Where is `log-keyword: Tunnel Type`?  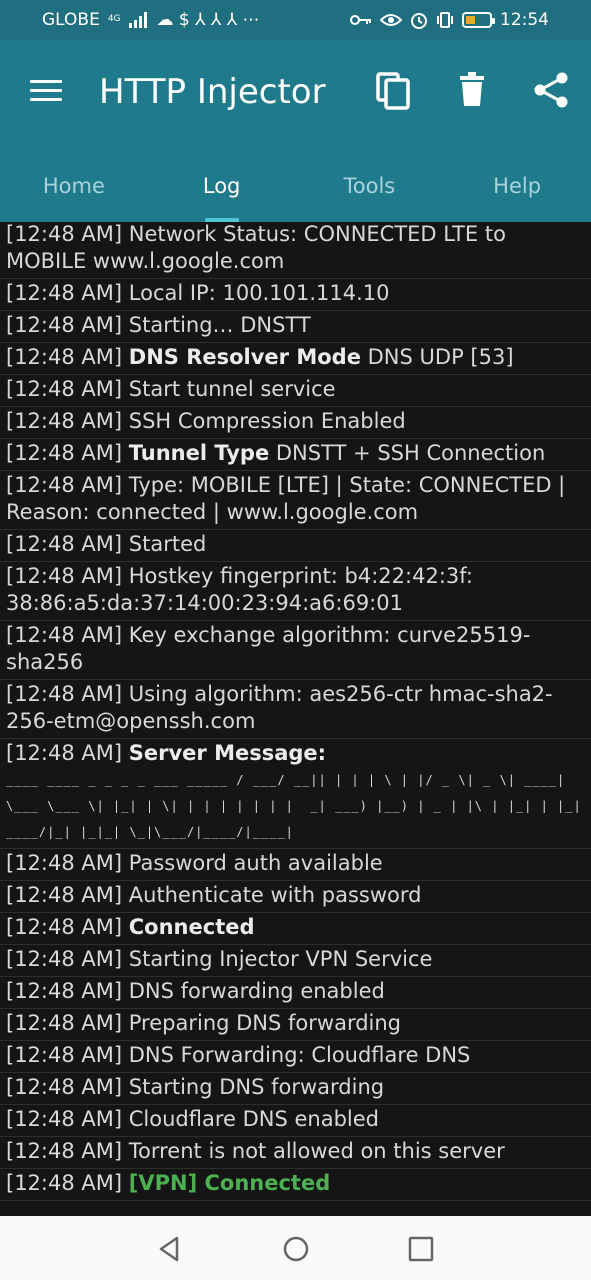
log-keyword: Tunnel Type is located at coordinates (199, 453).